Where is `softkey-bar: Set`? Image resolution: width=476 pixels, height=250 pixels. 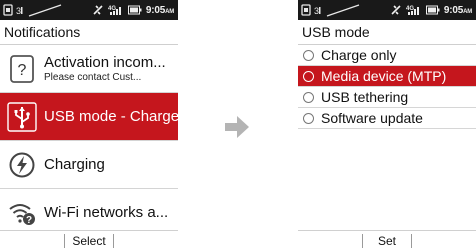 softkey-bar: Set is located at coordinates (387, 240).